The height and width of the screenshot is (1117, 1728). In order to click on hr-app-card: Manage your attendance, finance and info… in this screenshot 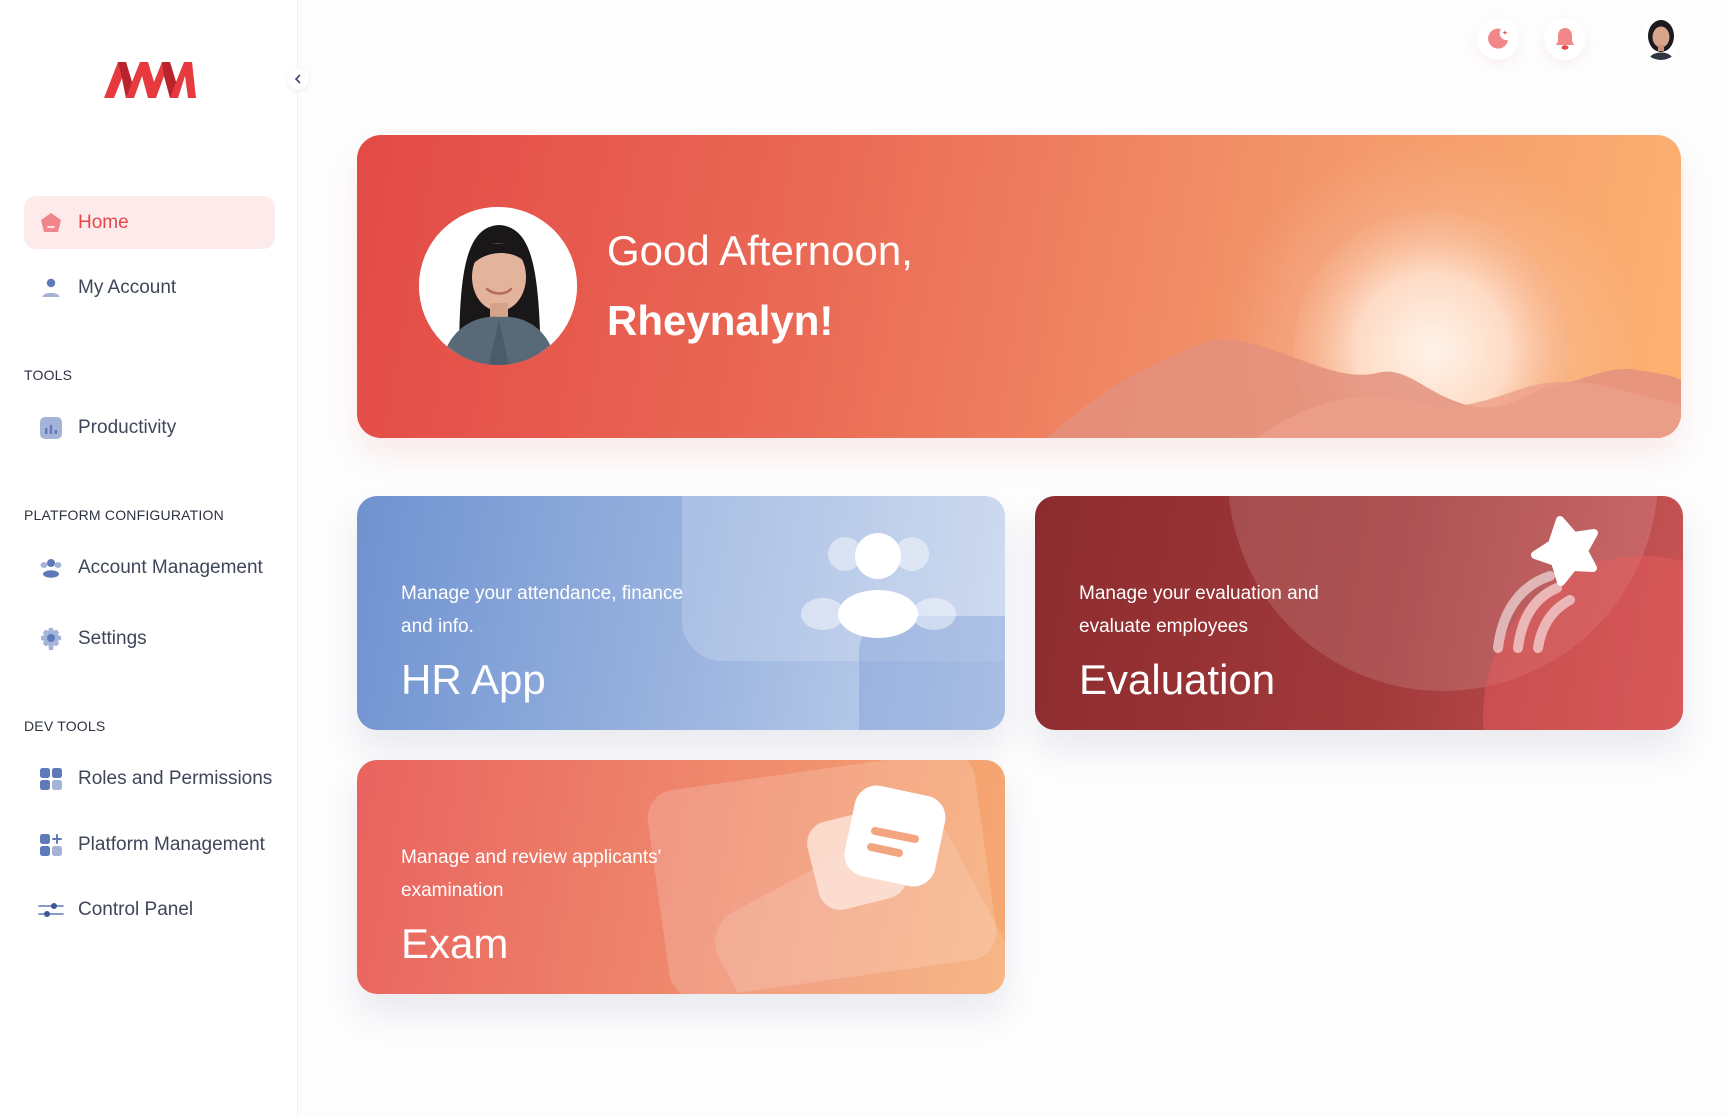, I will do `click(681, 613)`.